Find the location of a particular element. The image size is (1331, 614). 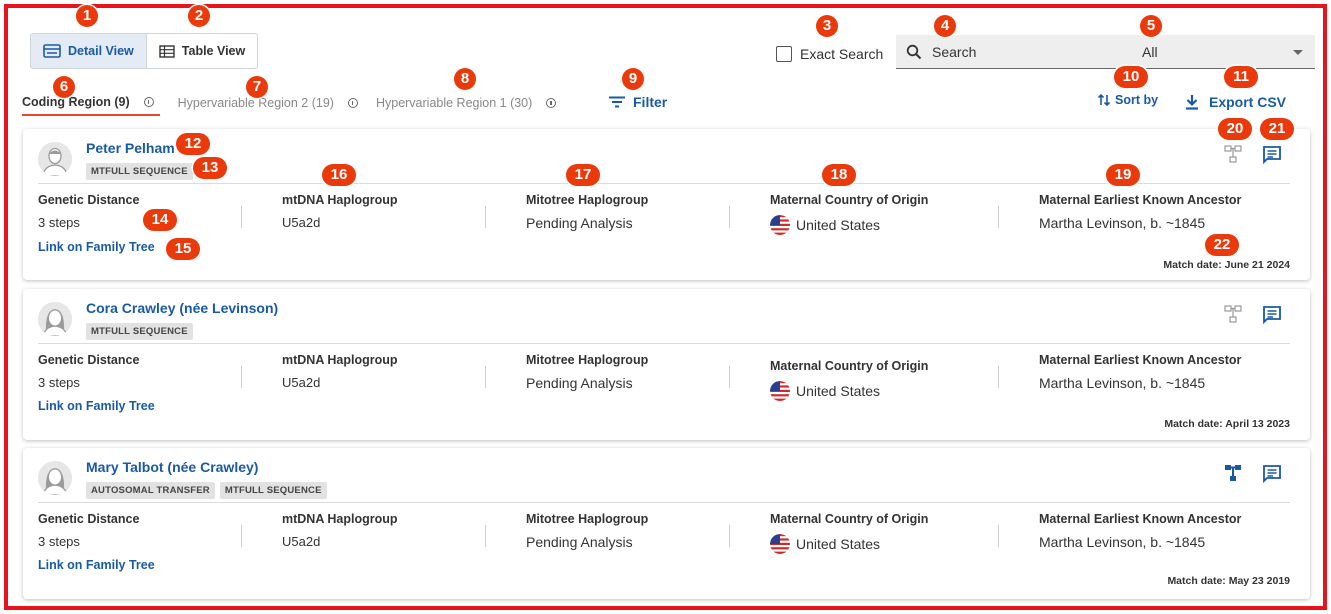

match-name: Mary Talbot (née Crawley) is located at coordinates (172, 467).